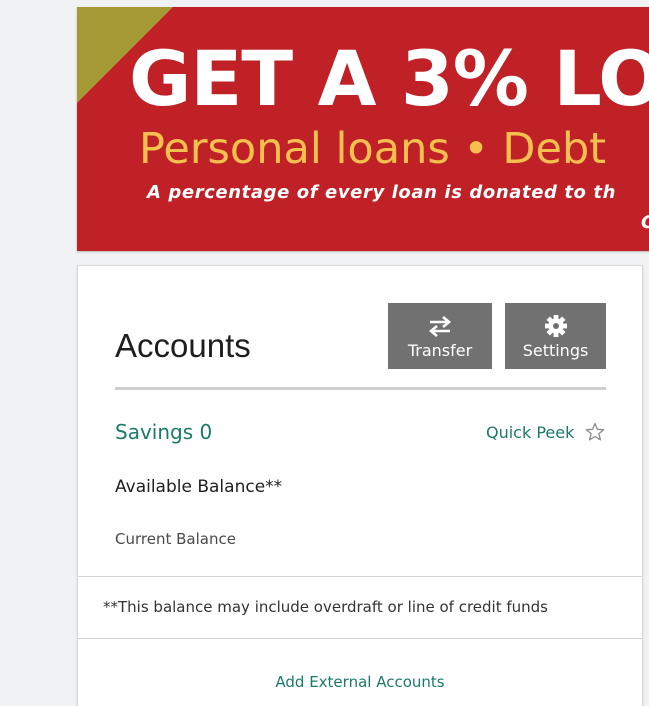 This screenshot has height=706, width=649. I want to click on banner-subline: Personal loans • Debt, so click(373, 149).